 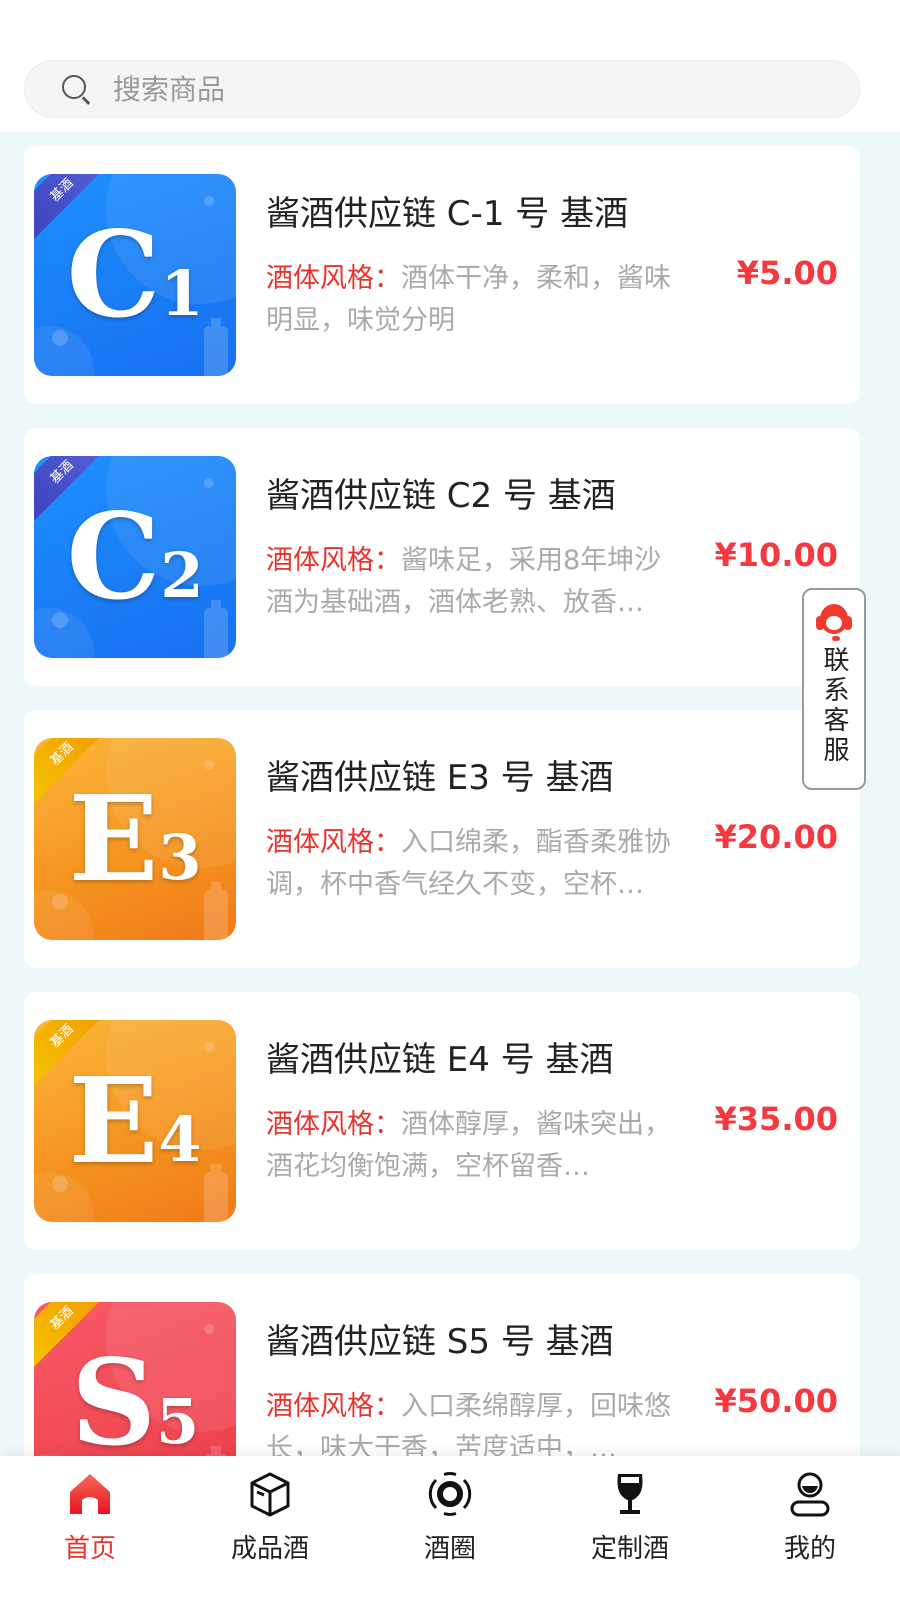 I want to click on product-price: ¥5.00, so click(x=787, y=273).